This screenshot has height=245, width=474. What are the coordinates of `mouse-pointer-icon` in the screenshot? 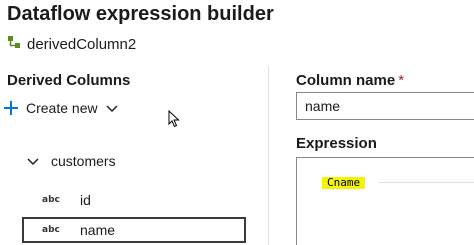 It's located at (174, 121).